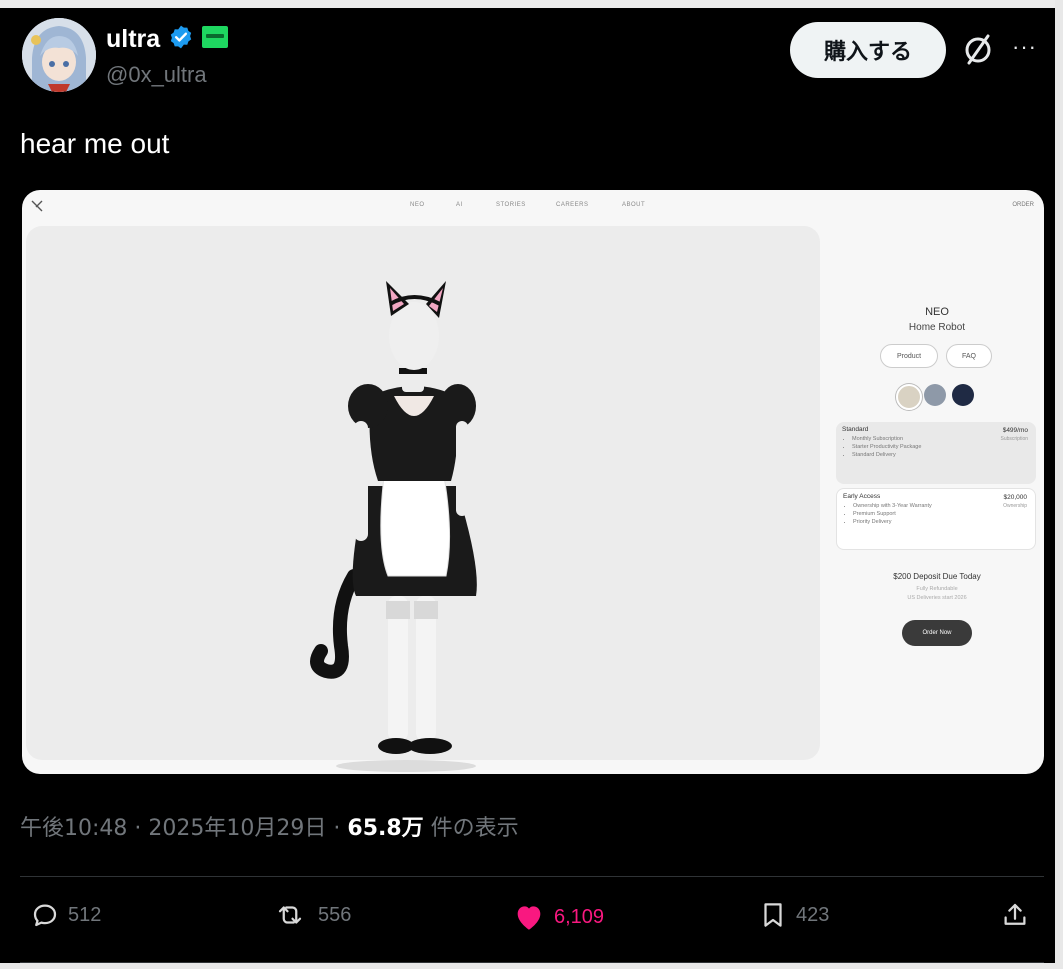 The height and width of the screenshot is (969, 1063). I want to click on website-nav: NEO AI STORIES CAREERS ABOUT ORDER, so click(533, 207).